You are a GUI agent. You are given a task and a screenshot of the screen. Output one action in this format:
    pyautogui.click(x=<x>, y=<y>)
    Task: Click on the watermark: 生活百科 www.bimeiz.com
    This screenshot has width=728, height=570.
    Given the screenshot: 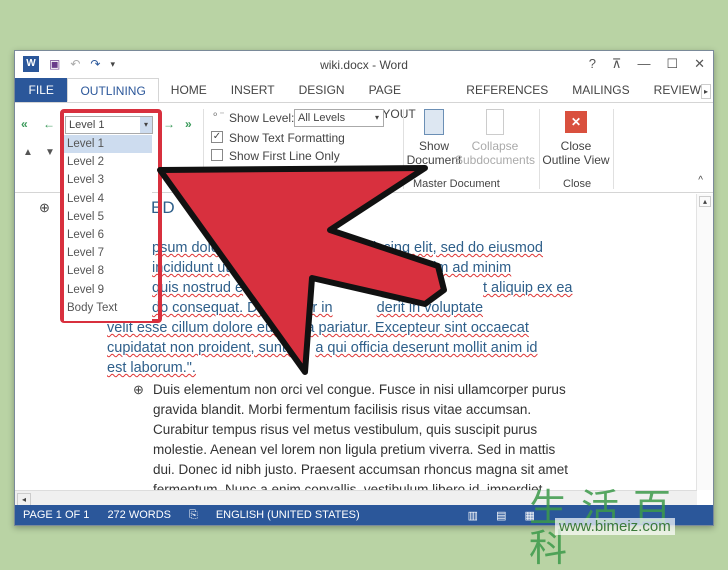 What is the action you would take?
    pyautogui.click(x=626, y=528)
    